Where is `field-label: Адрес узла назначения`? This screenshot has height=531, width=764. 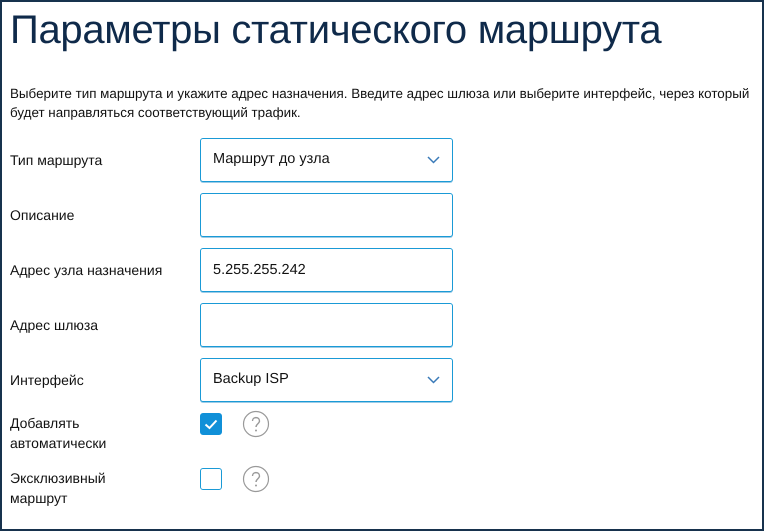
field-label: Адрес узла назначения is located at coordinates (87, 270).